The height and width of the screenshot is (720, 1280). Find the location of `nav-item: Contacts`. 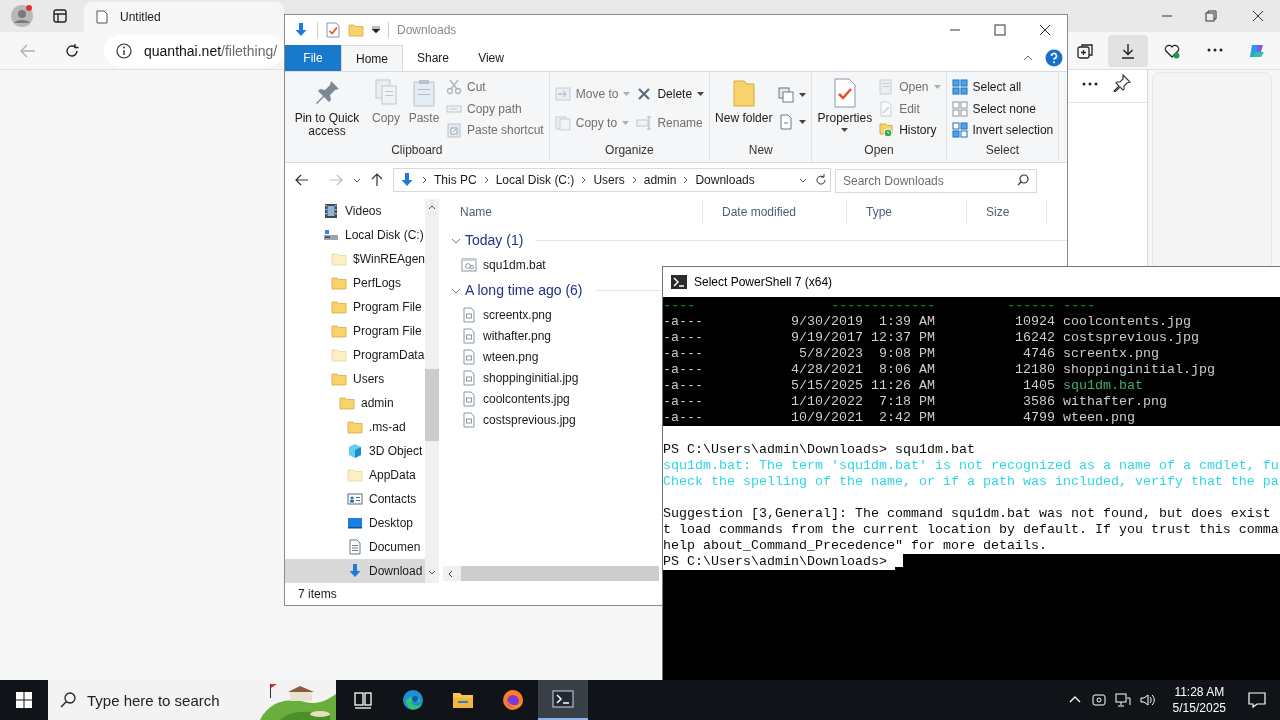

nav-item: Contacts is located at coordinates (355, 499).